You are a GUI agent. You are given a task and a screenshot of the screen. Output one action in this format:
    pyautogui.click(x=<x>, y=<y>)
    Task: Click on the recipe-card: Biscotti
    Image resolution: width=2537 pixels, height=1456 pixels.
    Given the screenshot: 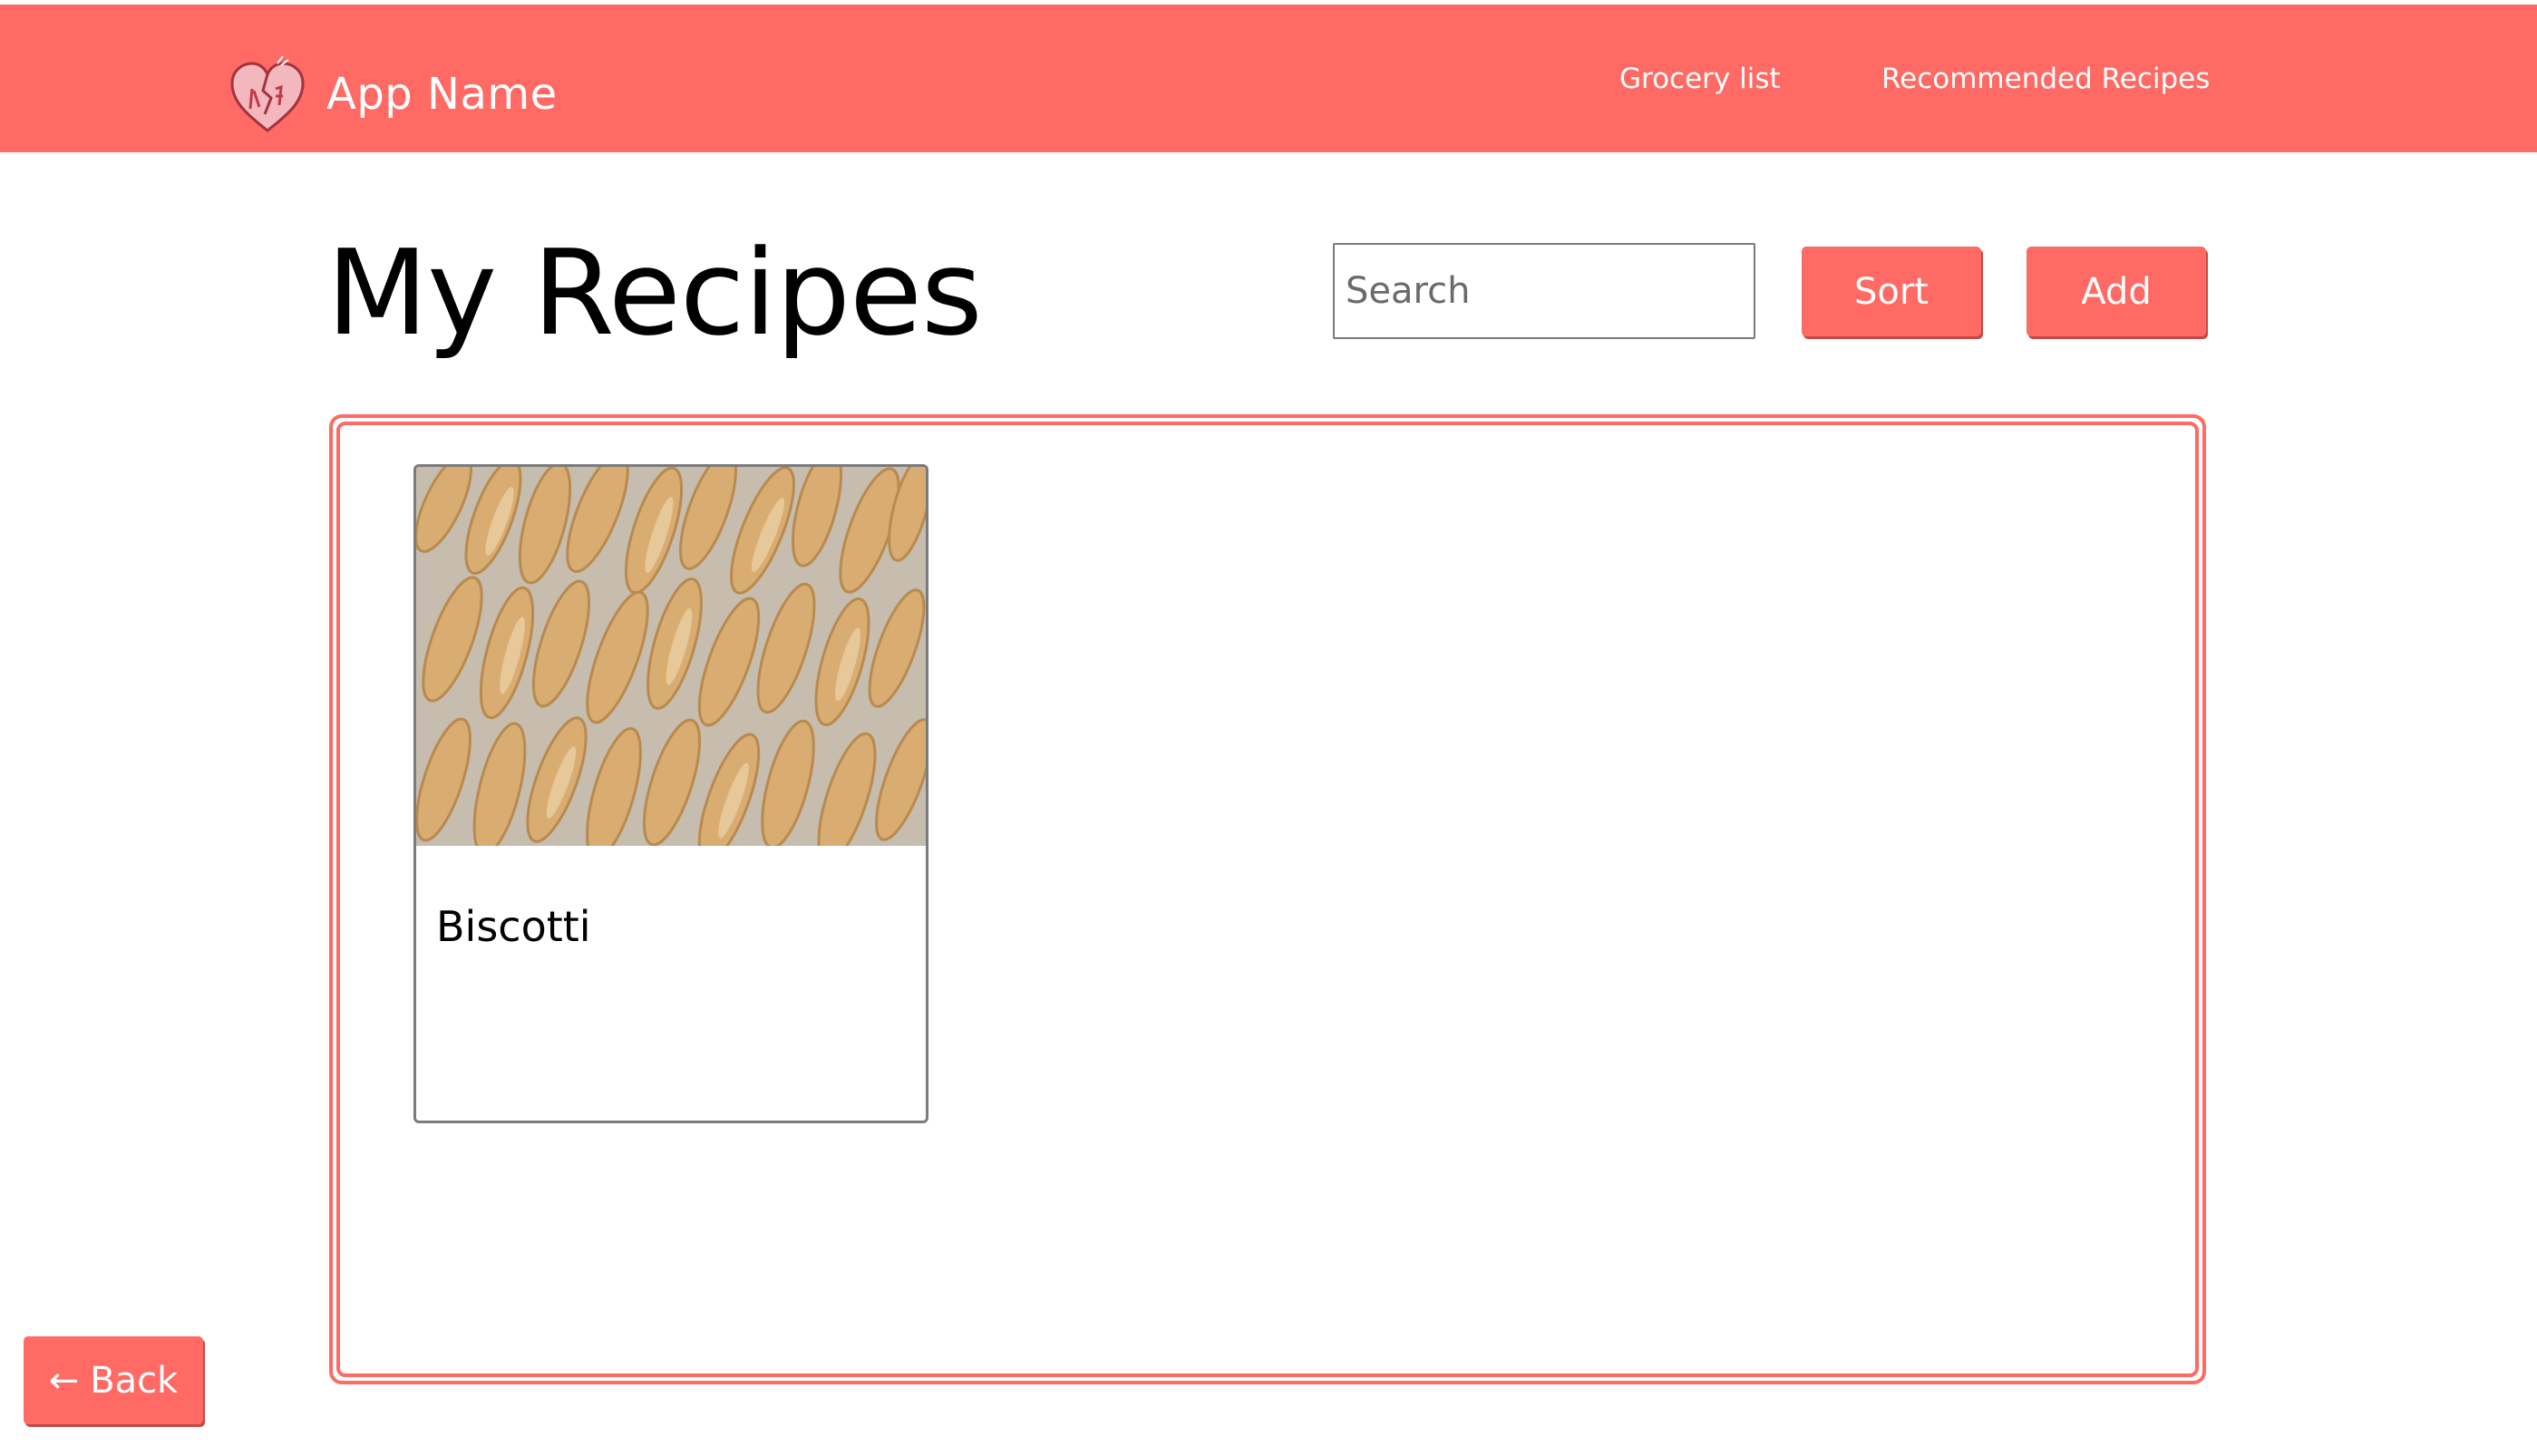 What is the action you would take?
    pyautogui.click(x=670, y=793)
    